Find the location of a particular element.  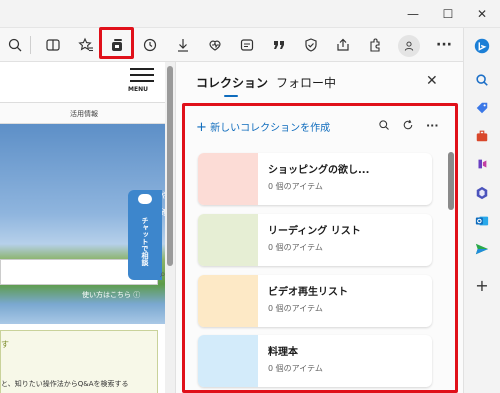

split-screen-icon is located at coordinates (53, 45).